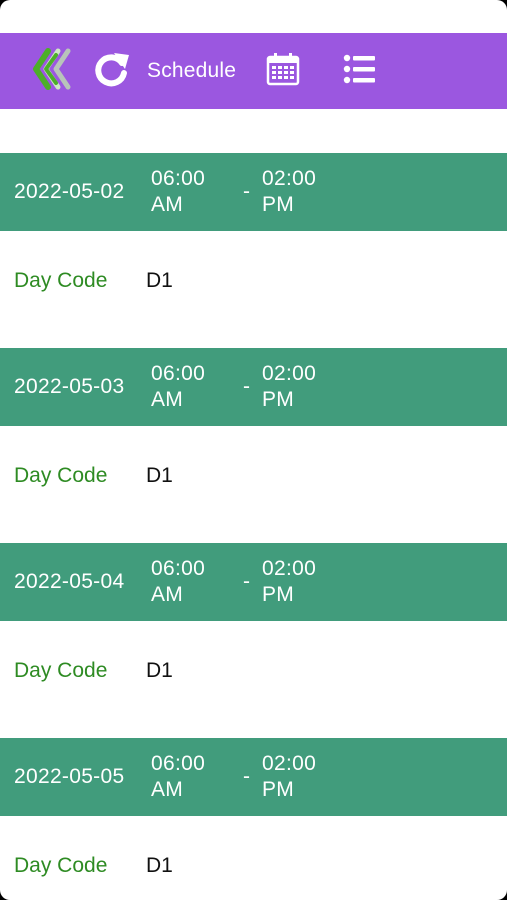 This screenshot has width=507, height=900. Describe the element at coordinates (253, 192) in the screenshot. I see `schedule-item-header: 2022-05-02 06:00 AM - 02:00 PM` at that location.